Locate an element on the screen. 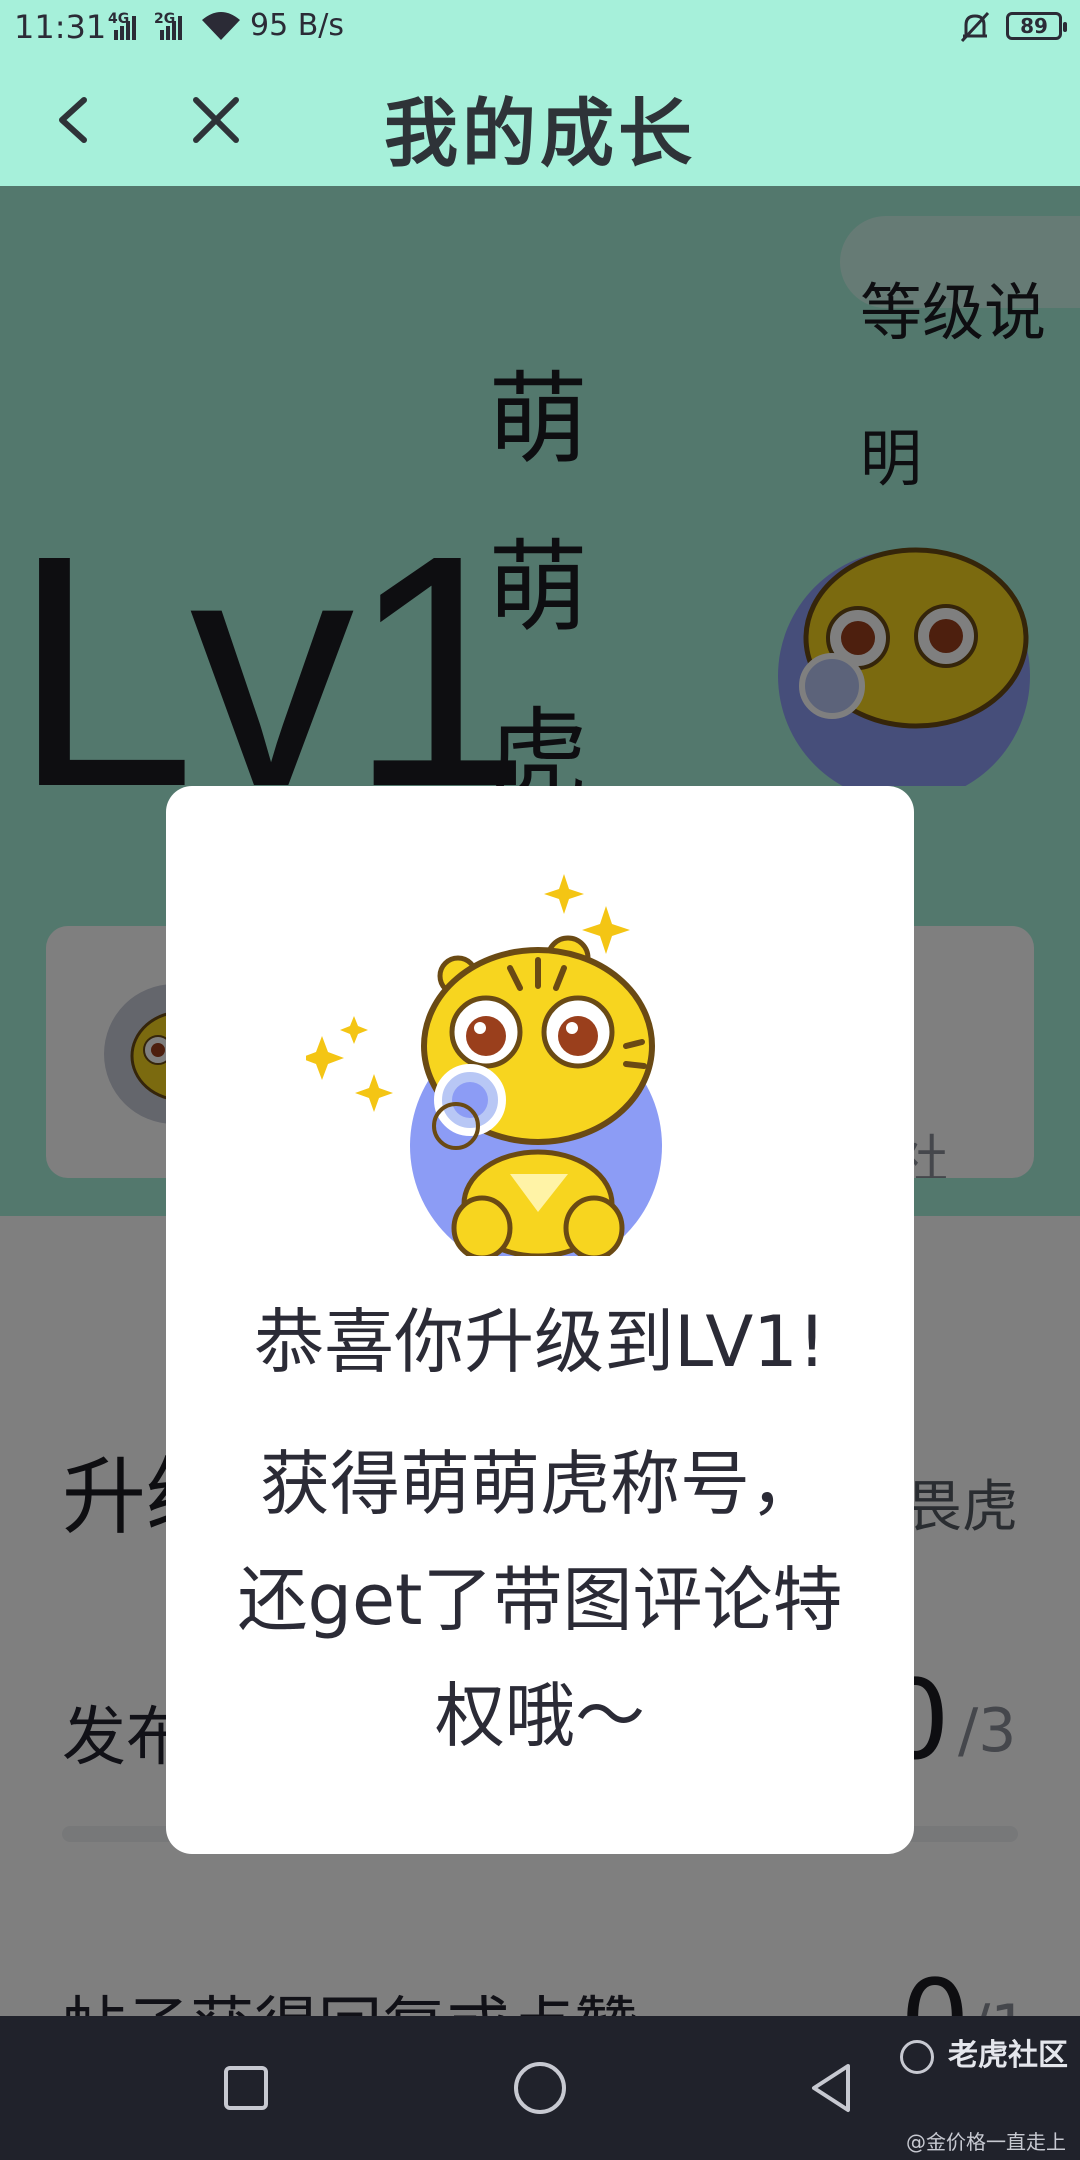 This screenshot has height=2160, width=1080. home-icon is located at coordinates (540, 2088).